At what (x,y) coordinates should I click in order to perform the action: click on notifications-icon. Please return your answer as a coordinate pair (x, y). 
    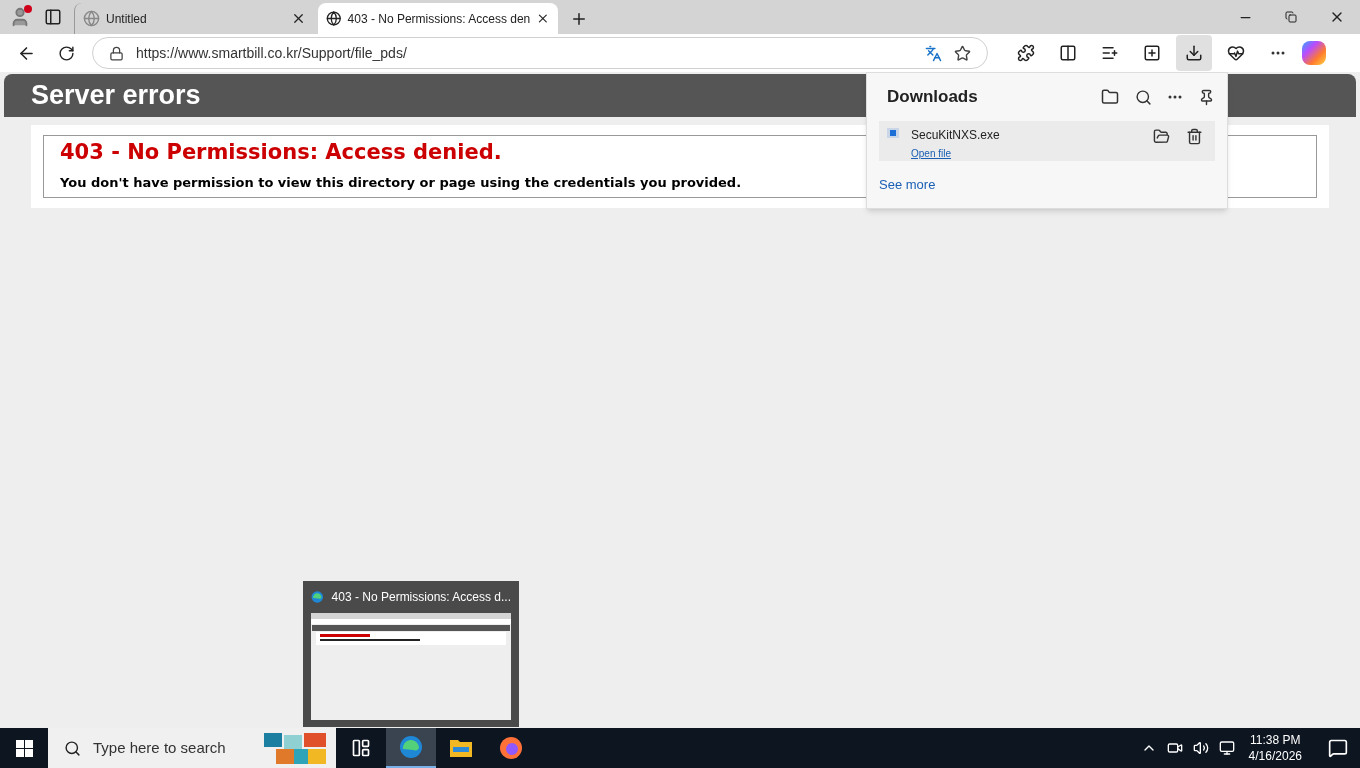
    Looking at the image, I should click on (1338, 748).